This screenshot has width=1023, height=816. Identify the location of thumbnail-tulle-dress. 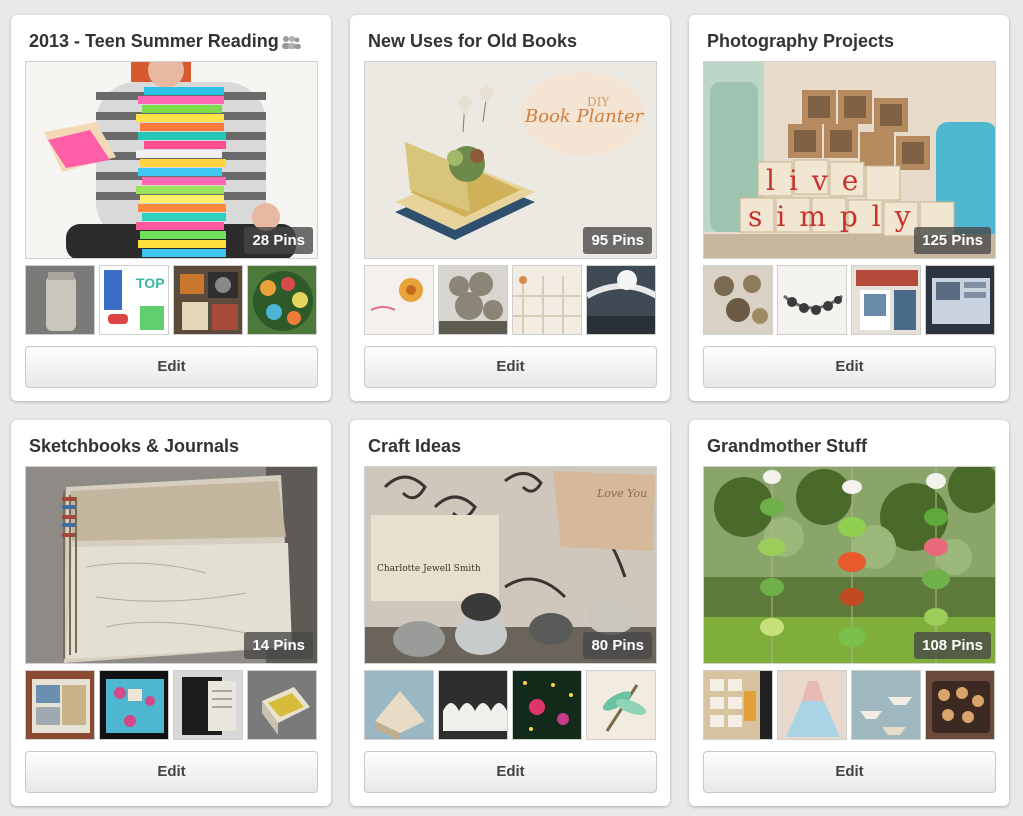
(812, 705).